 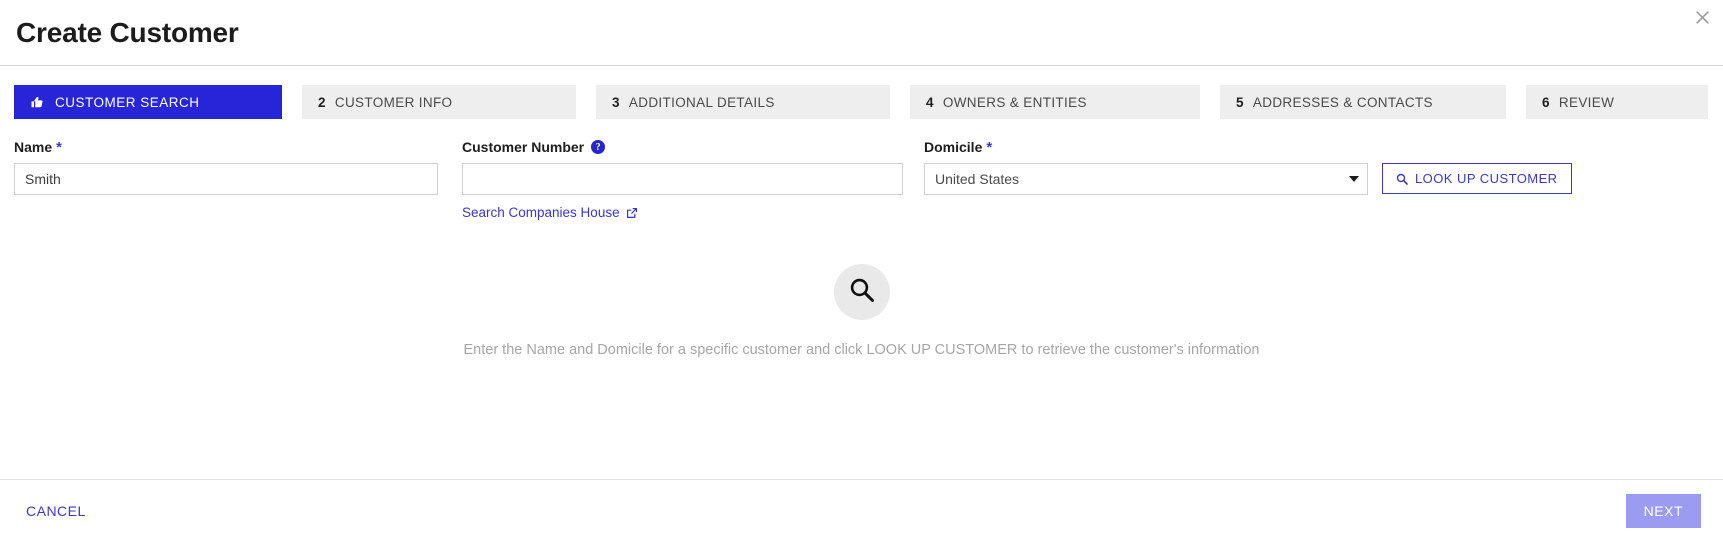 I want to click on tab-label: ADDRESSES & CONTACTS, so click(x=1342, y=102).